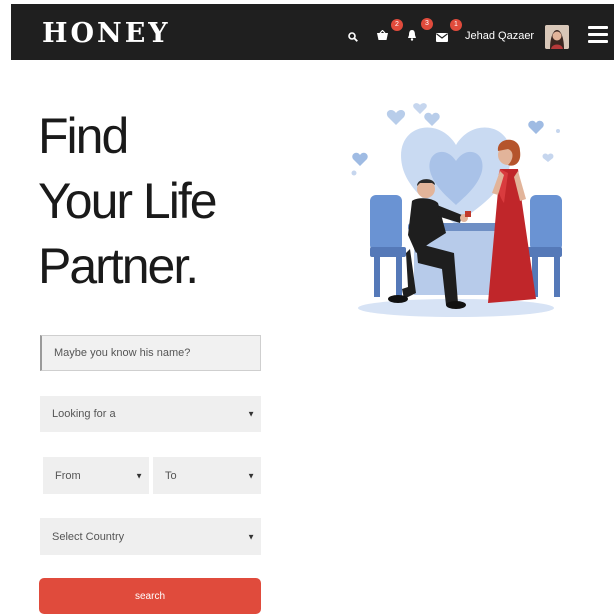 Image resolution: width=614 pixels, height=614 pixels. What do you see at coordinates (106, 33) in the screenshot?
I see `site-logo: HONEY` at bounding box center [106, 33].